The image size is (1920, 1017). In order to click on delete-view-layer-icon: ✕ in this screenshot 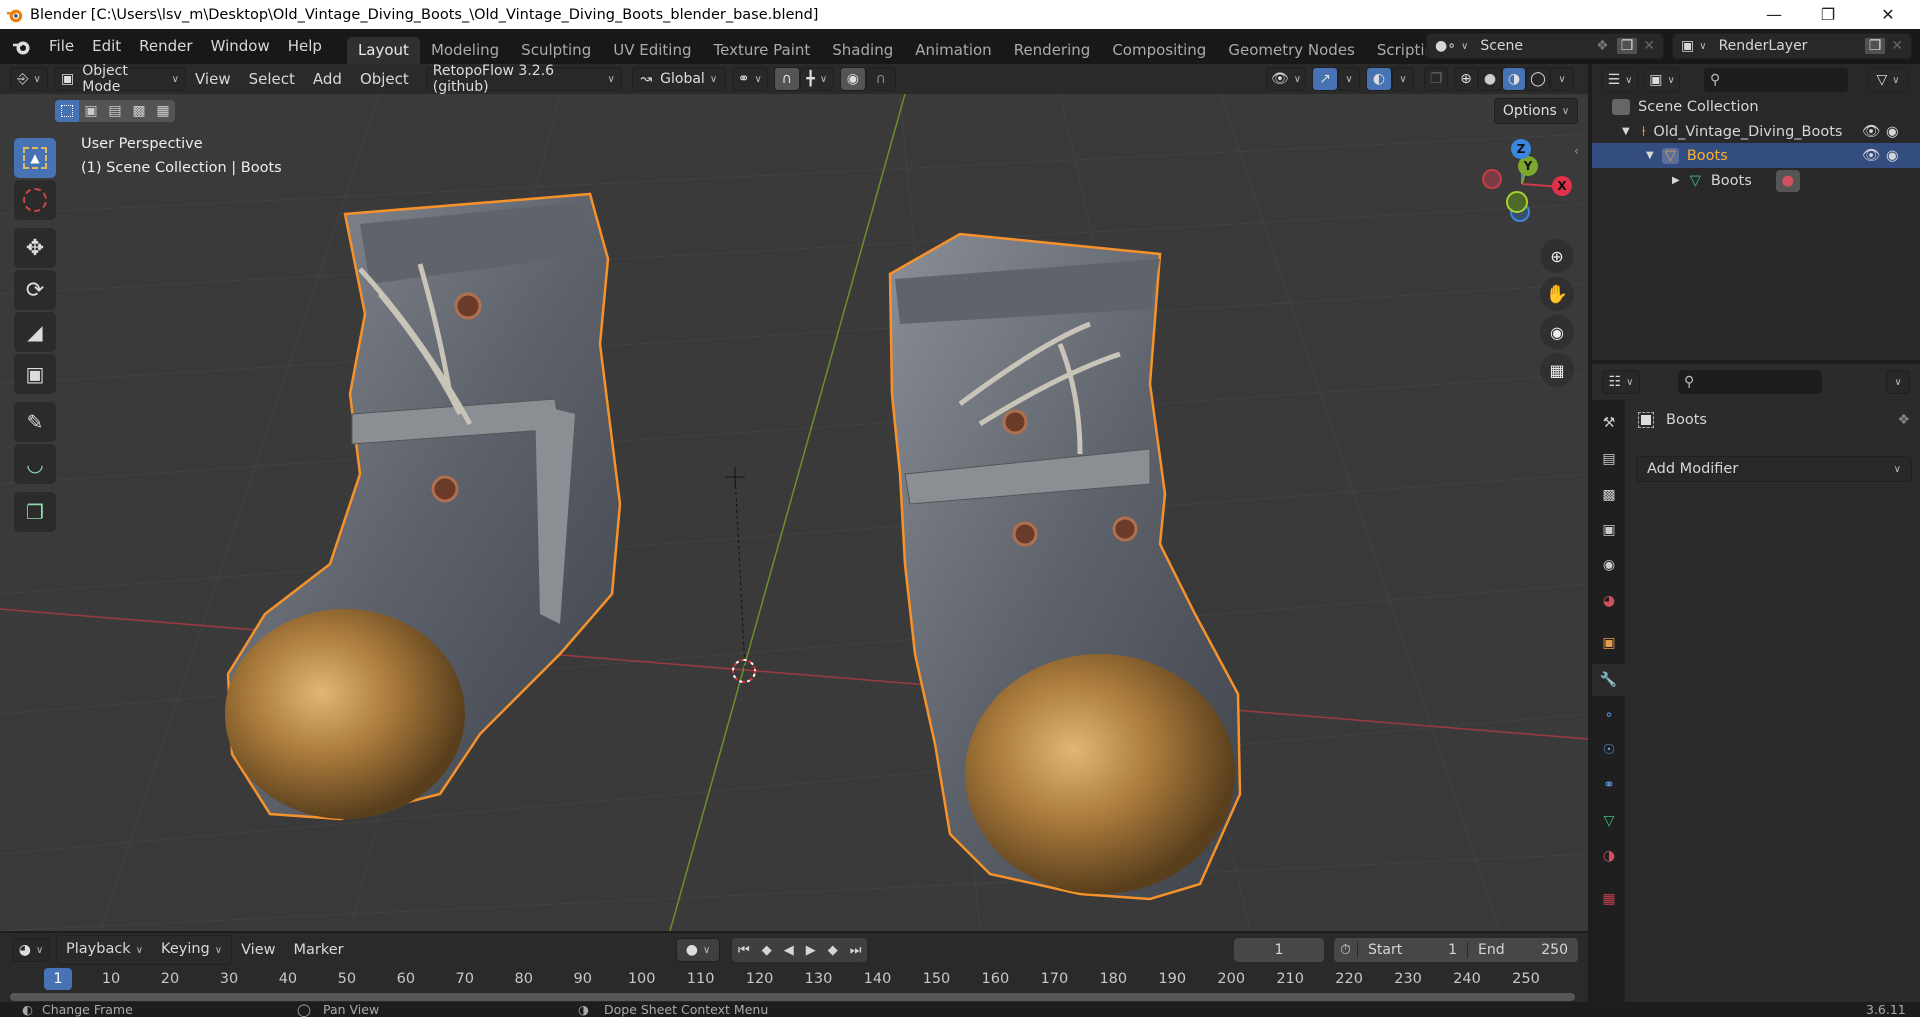, I will do `click(1897, 46)`.